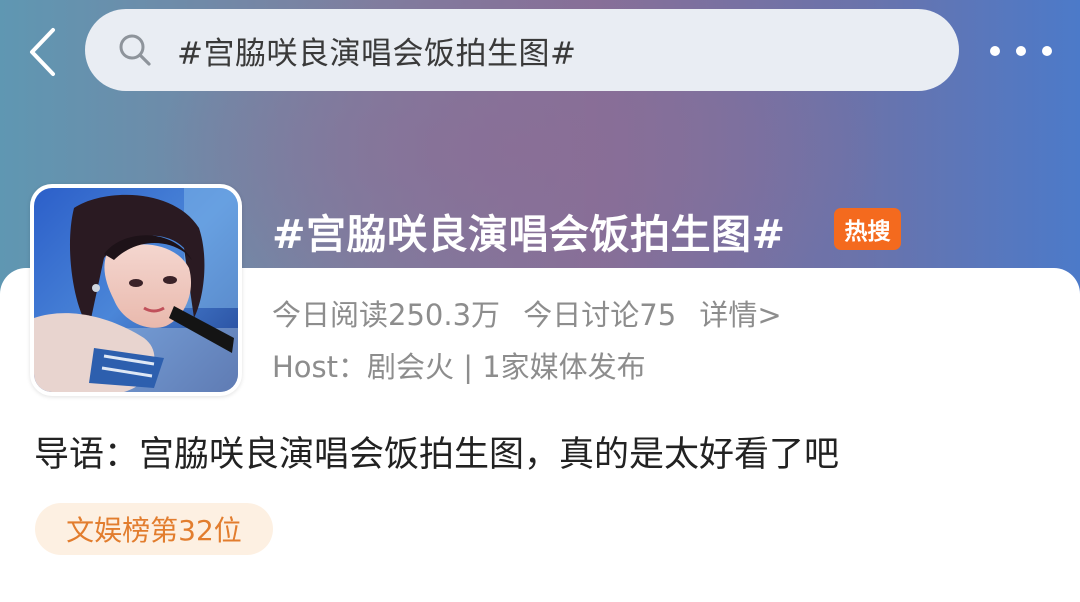 This screenshot has width=1080, height=602. What do you see at coordinates (1021, 51) in the screenshot?
I see `more-options-button` at bounding box center [1021, 51].